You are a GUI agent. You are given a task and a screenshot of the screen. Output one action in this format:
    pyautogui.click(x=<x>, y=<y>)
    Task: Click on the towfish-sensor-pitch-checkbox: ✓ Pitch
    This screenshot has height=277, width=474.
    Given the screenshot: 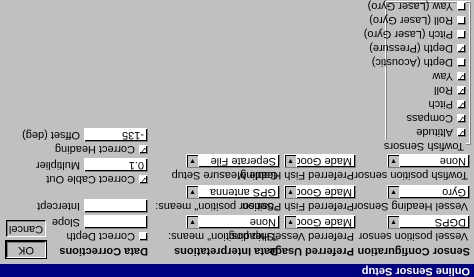 What is the action you would take?
    pyautogui.click(x=427, y=104)
    